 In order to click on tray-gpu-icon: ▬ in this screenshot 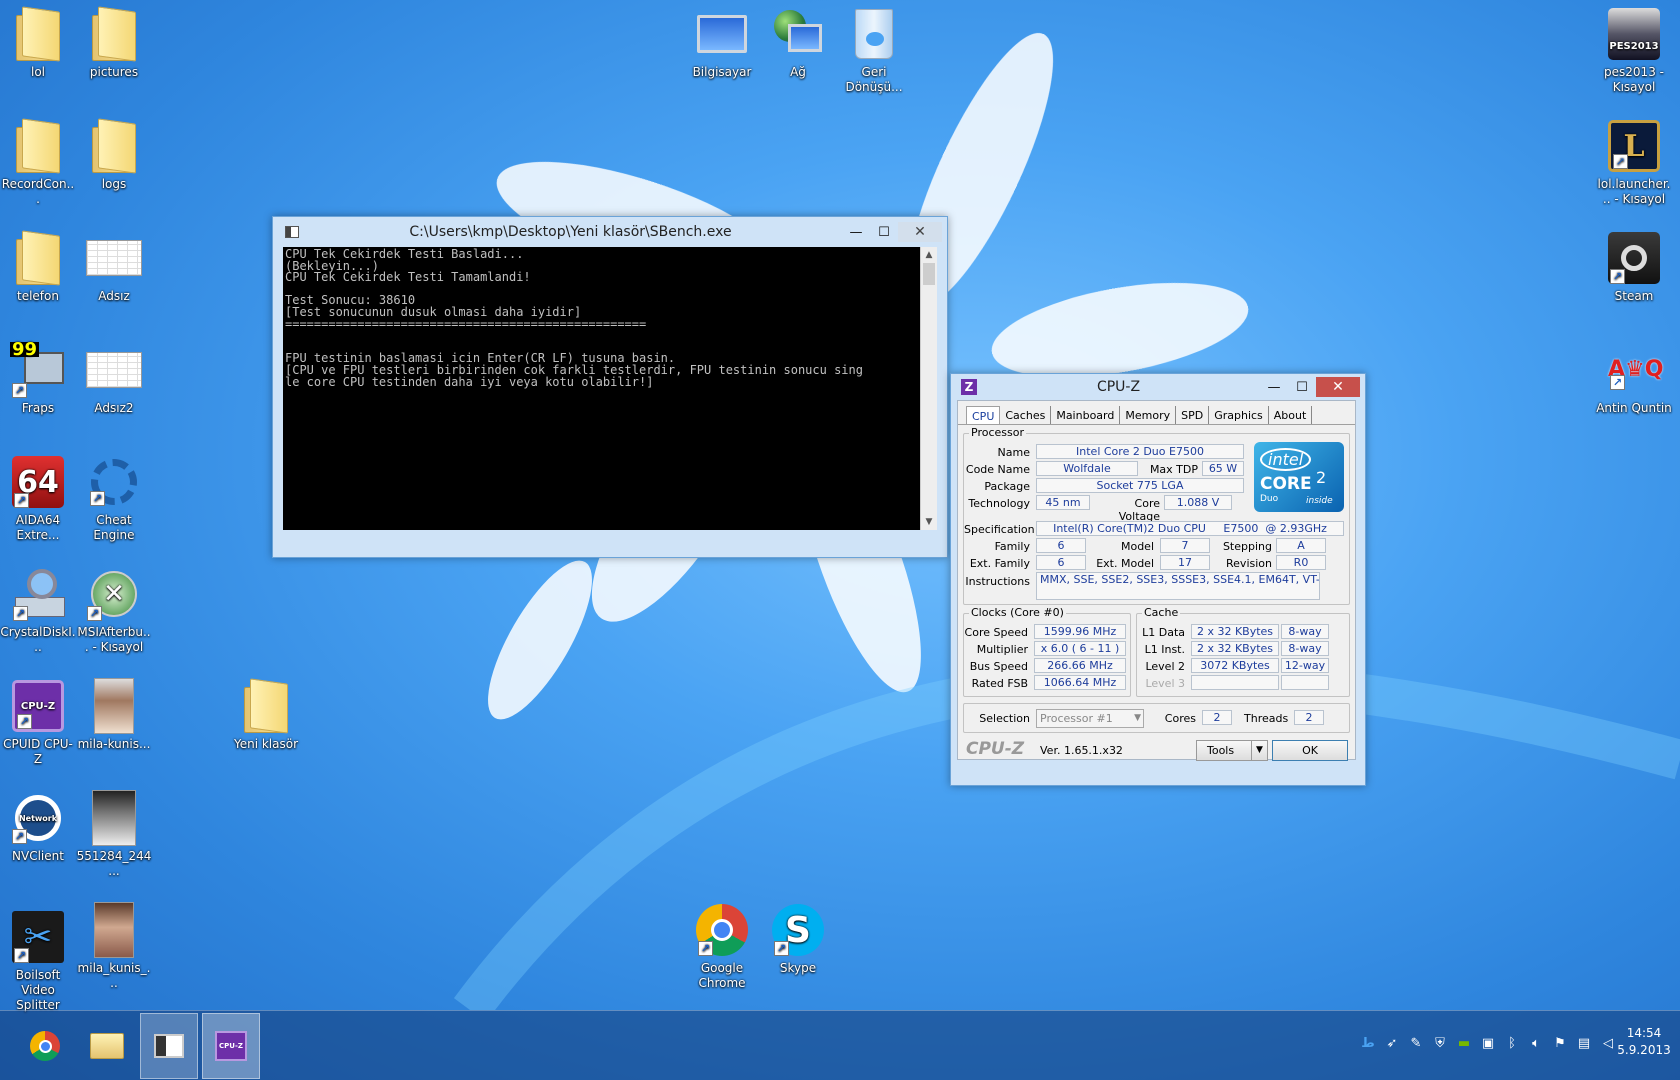, I will do `click(1464, 1044)`.